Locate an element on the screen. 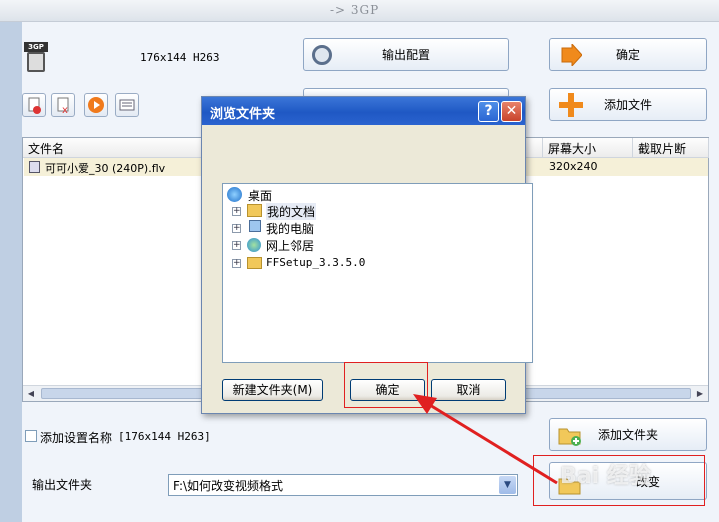 Image resolution: width=719 pixels, height=522 pixels. remove-icon is located at coordinates (34, 105).